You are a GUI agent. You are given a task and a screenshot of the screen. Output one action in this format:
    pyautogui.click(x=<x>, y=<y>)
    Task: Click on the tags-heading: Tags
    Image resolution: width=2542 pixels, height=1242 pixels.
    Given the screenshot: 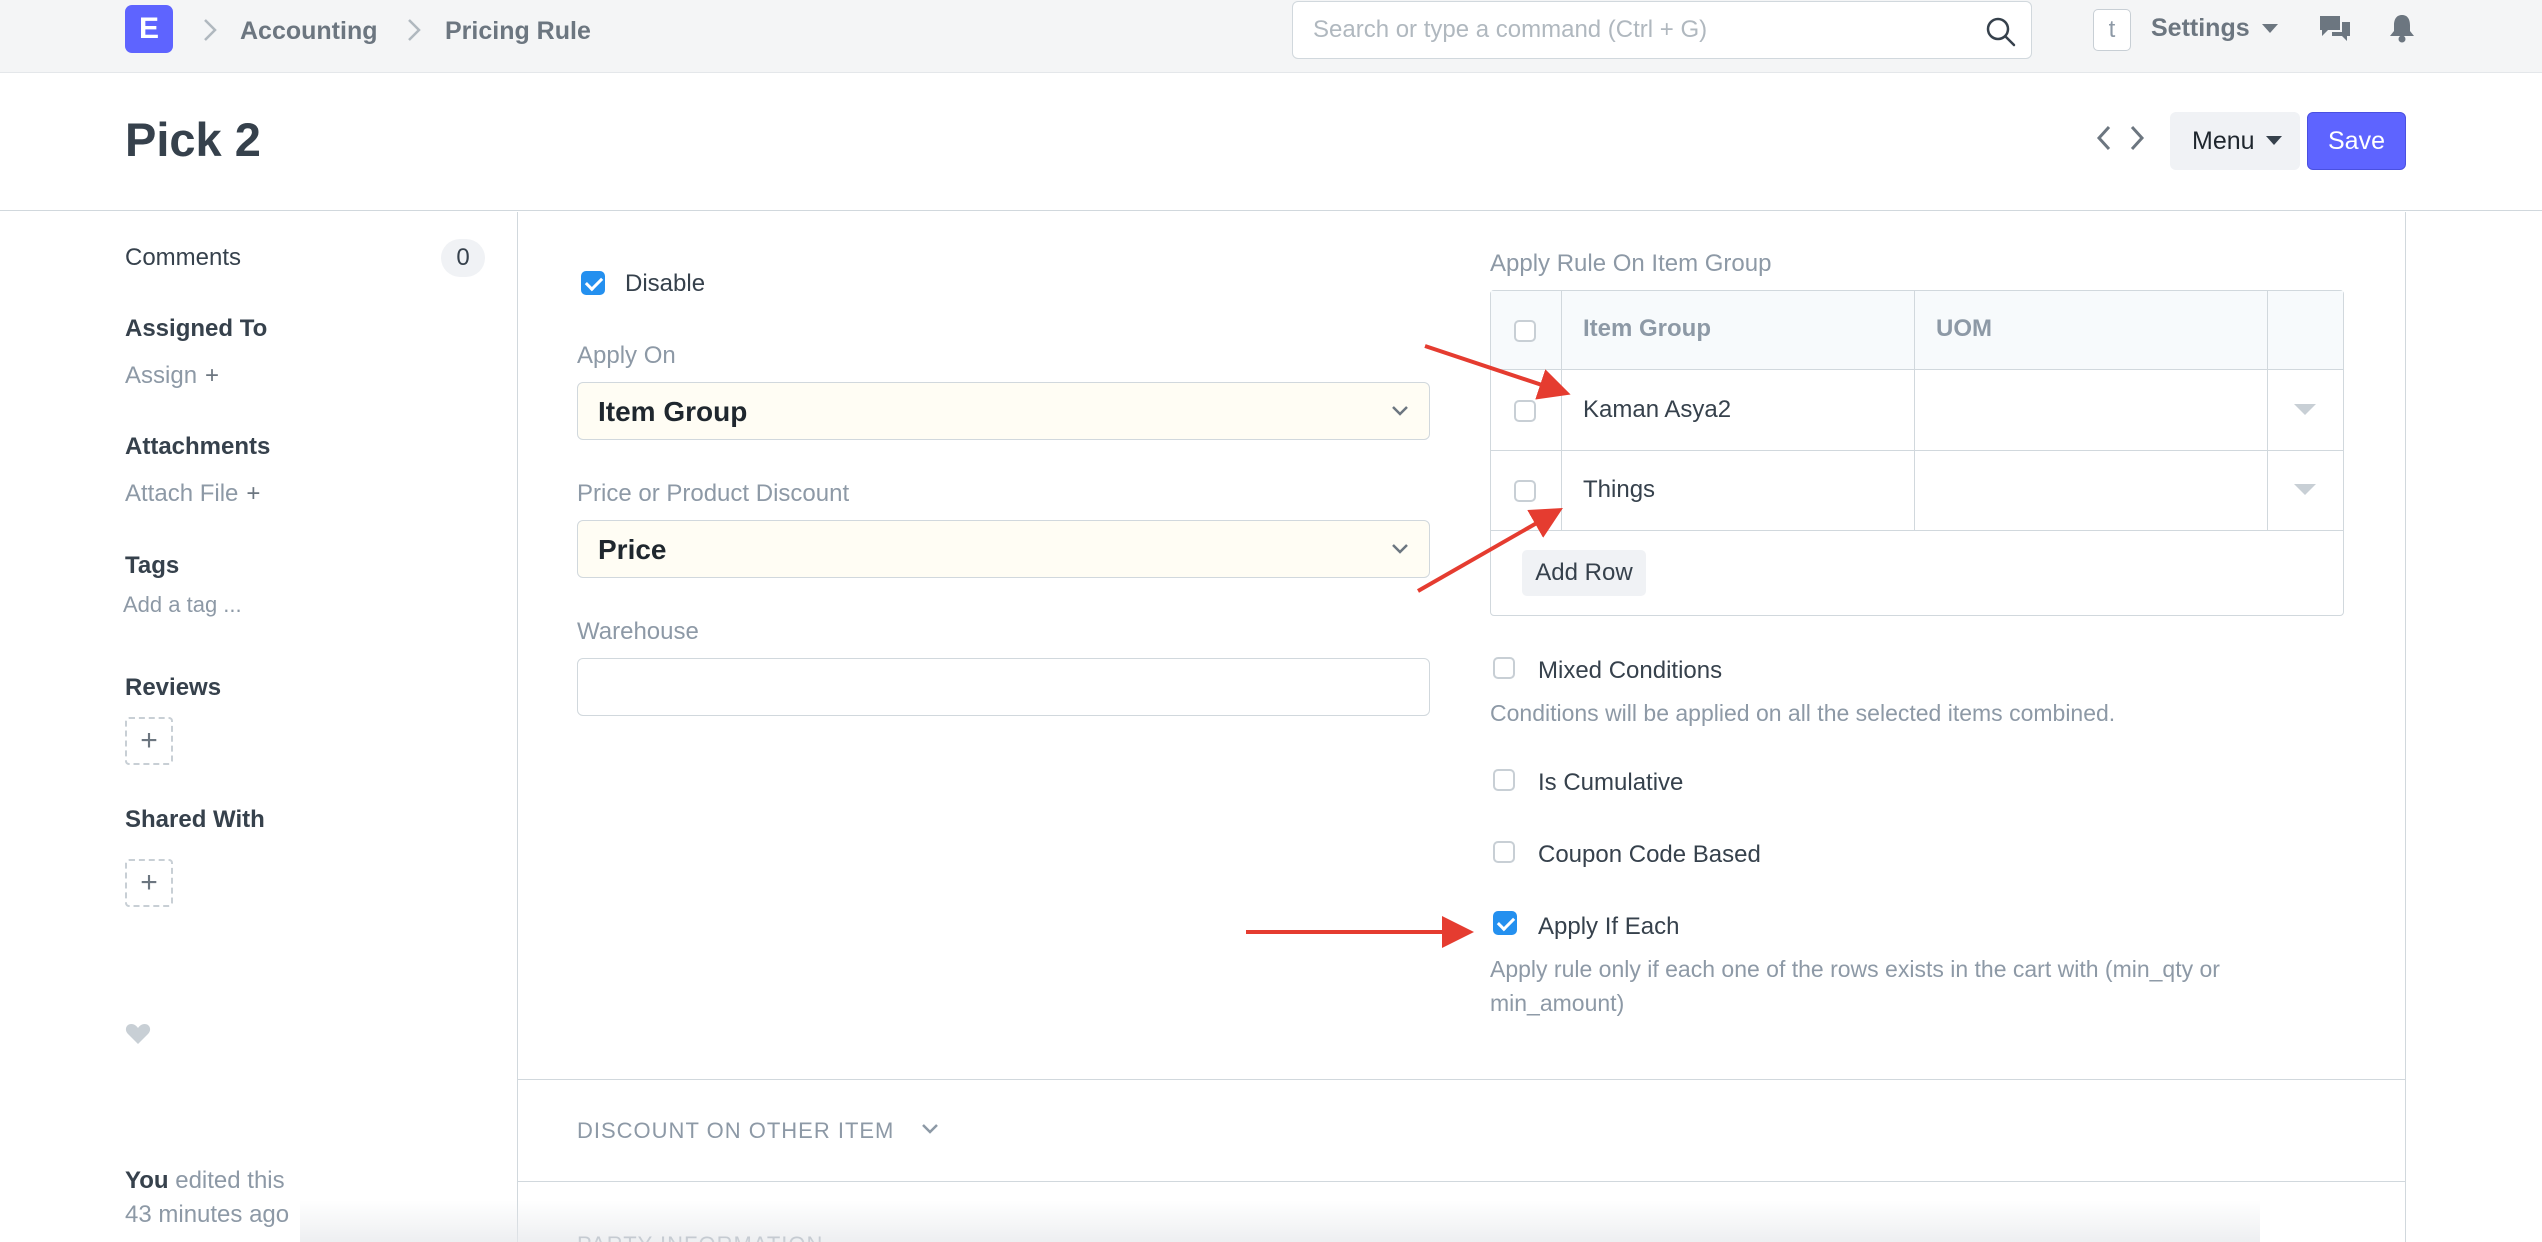 What is the action you would take?
    pyautogui.click(x=152, y=565)
    